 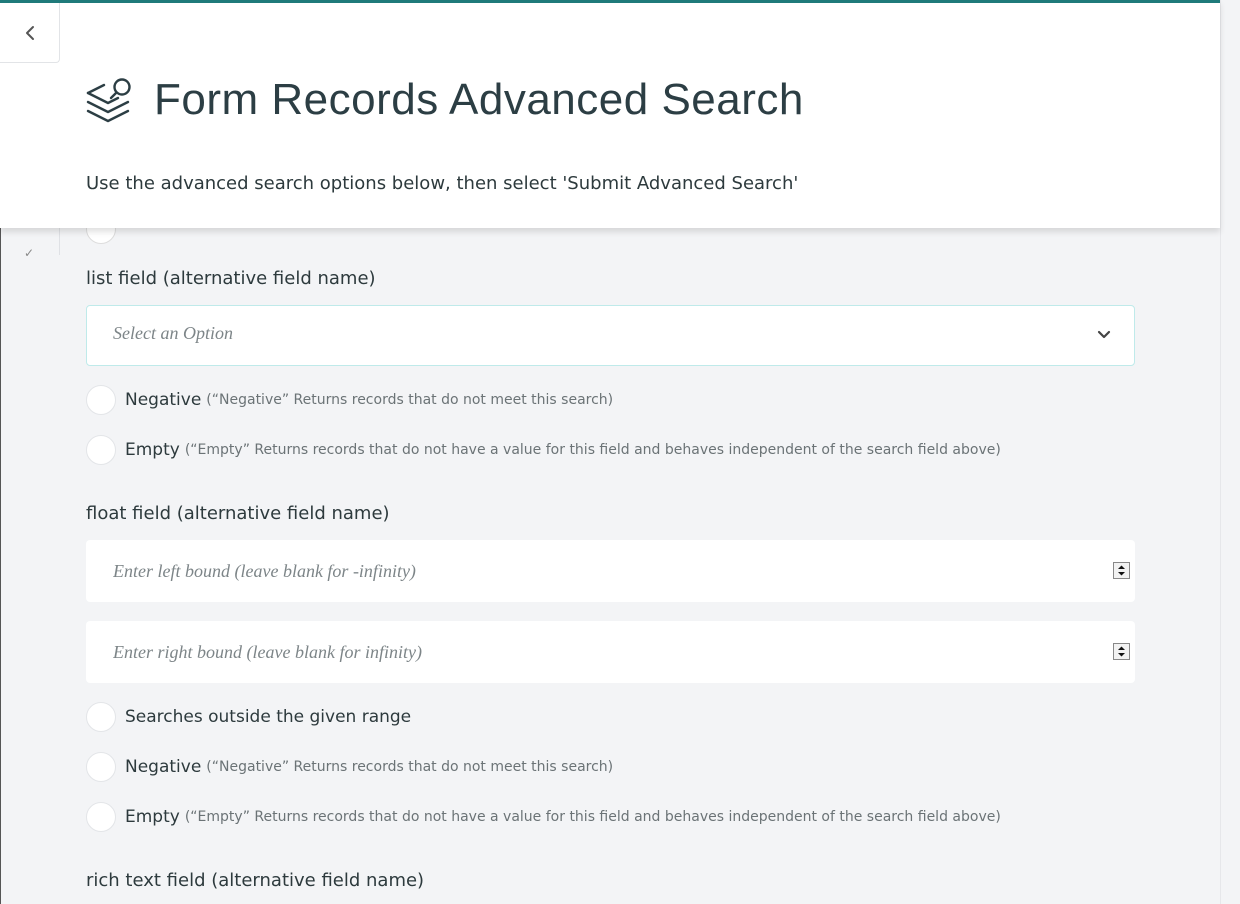 I want to click on title-row: Form Records Advanced Search, so click(x=445, y=100).